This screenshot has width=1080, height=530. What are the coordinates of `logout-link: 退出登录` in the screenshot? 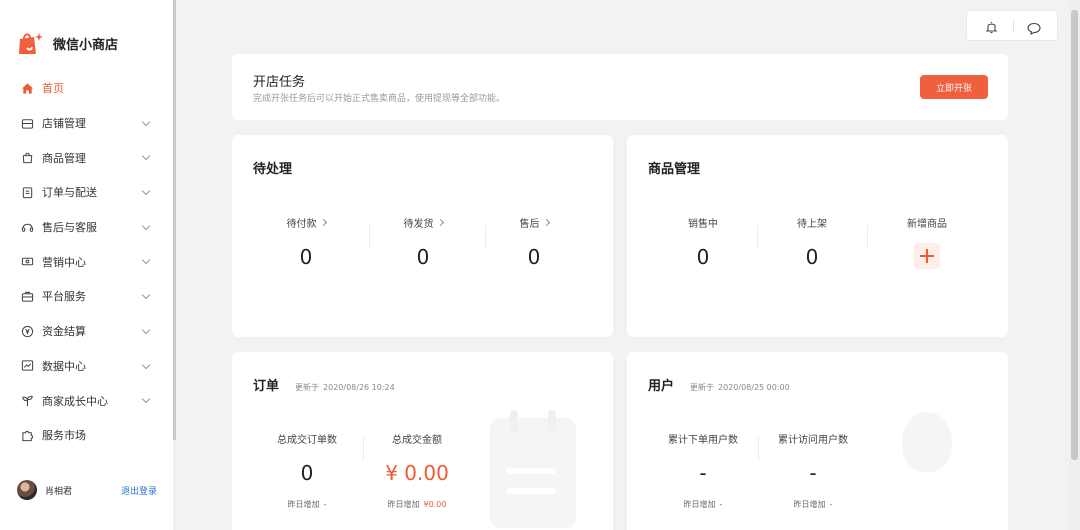 It's located at (139, 490).